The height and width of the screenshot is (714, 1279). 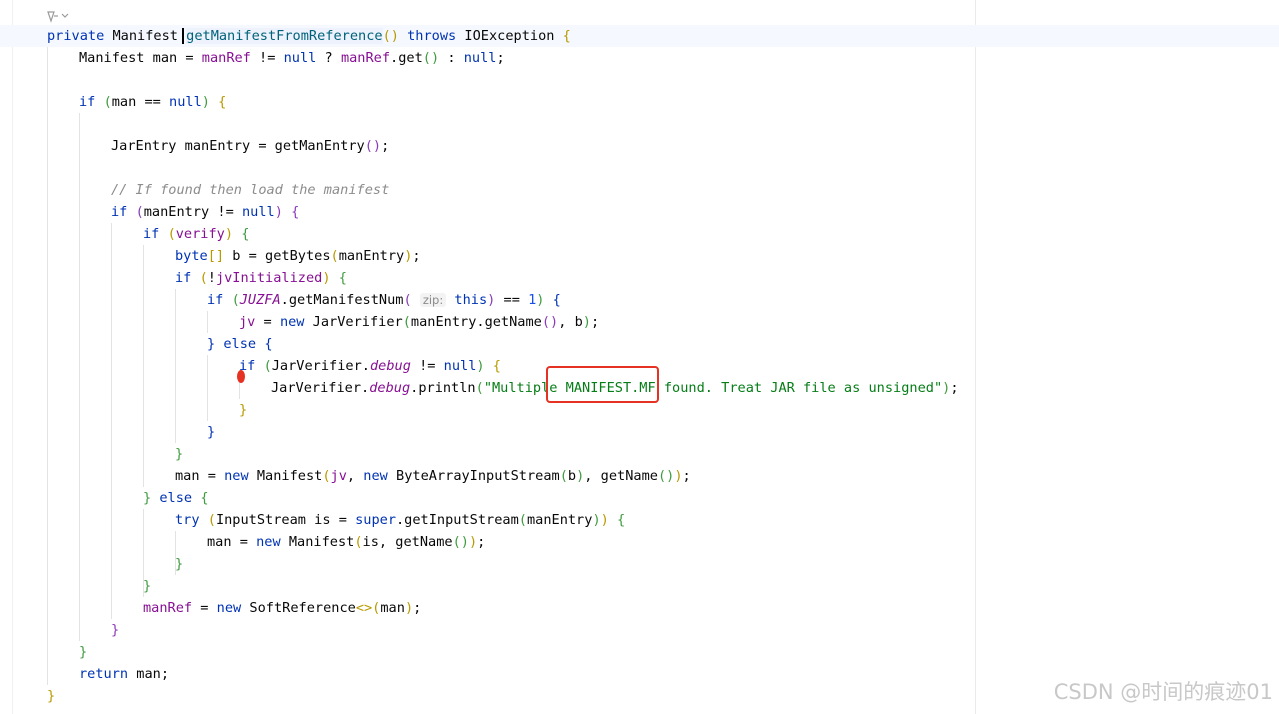 What do you see at coordinates (124, 674) in the screenshot?
I see `code-line-27: return man;` at bounding box center [124, 674].